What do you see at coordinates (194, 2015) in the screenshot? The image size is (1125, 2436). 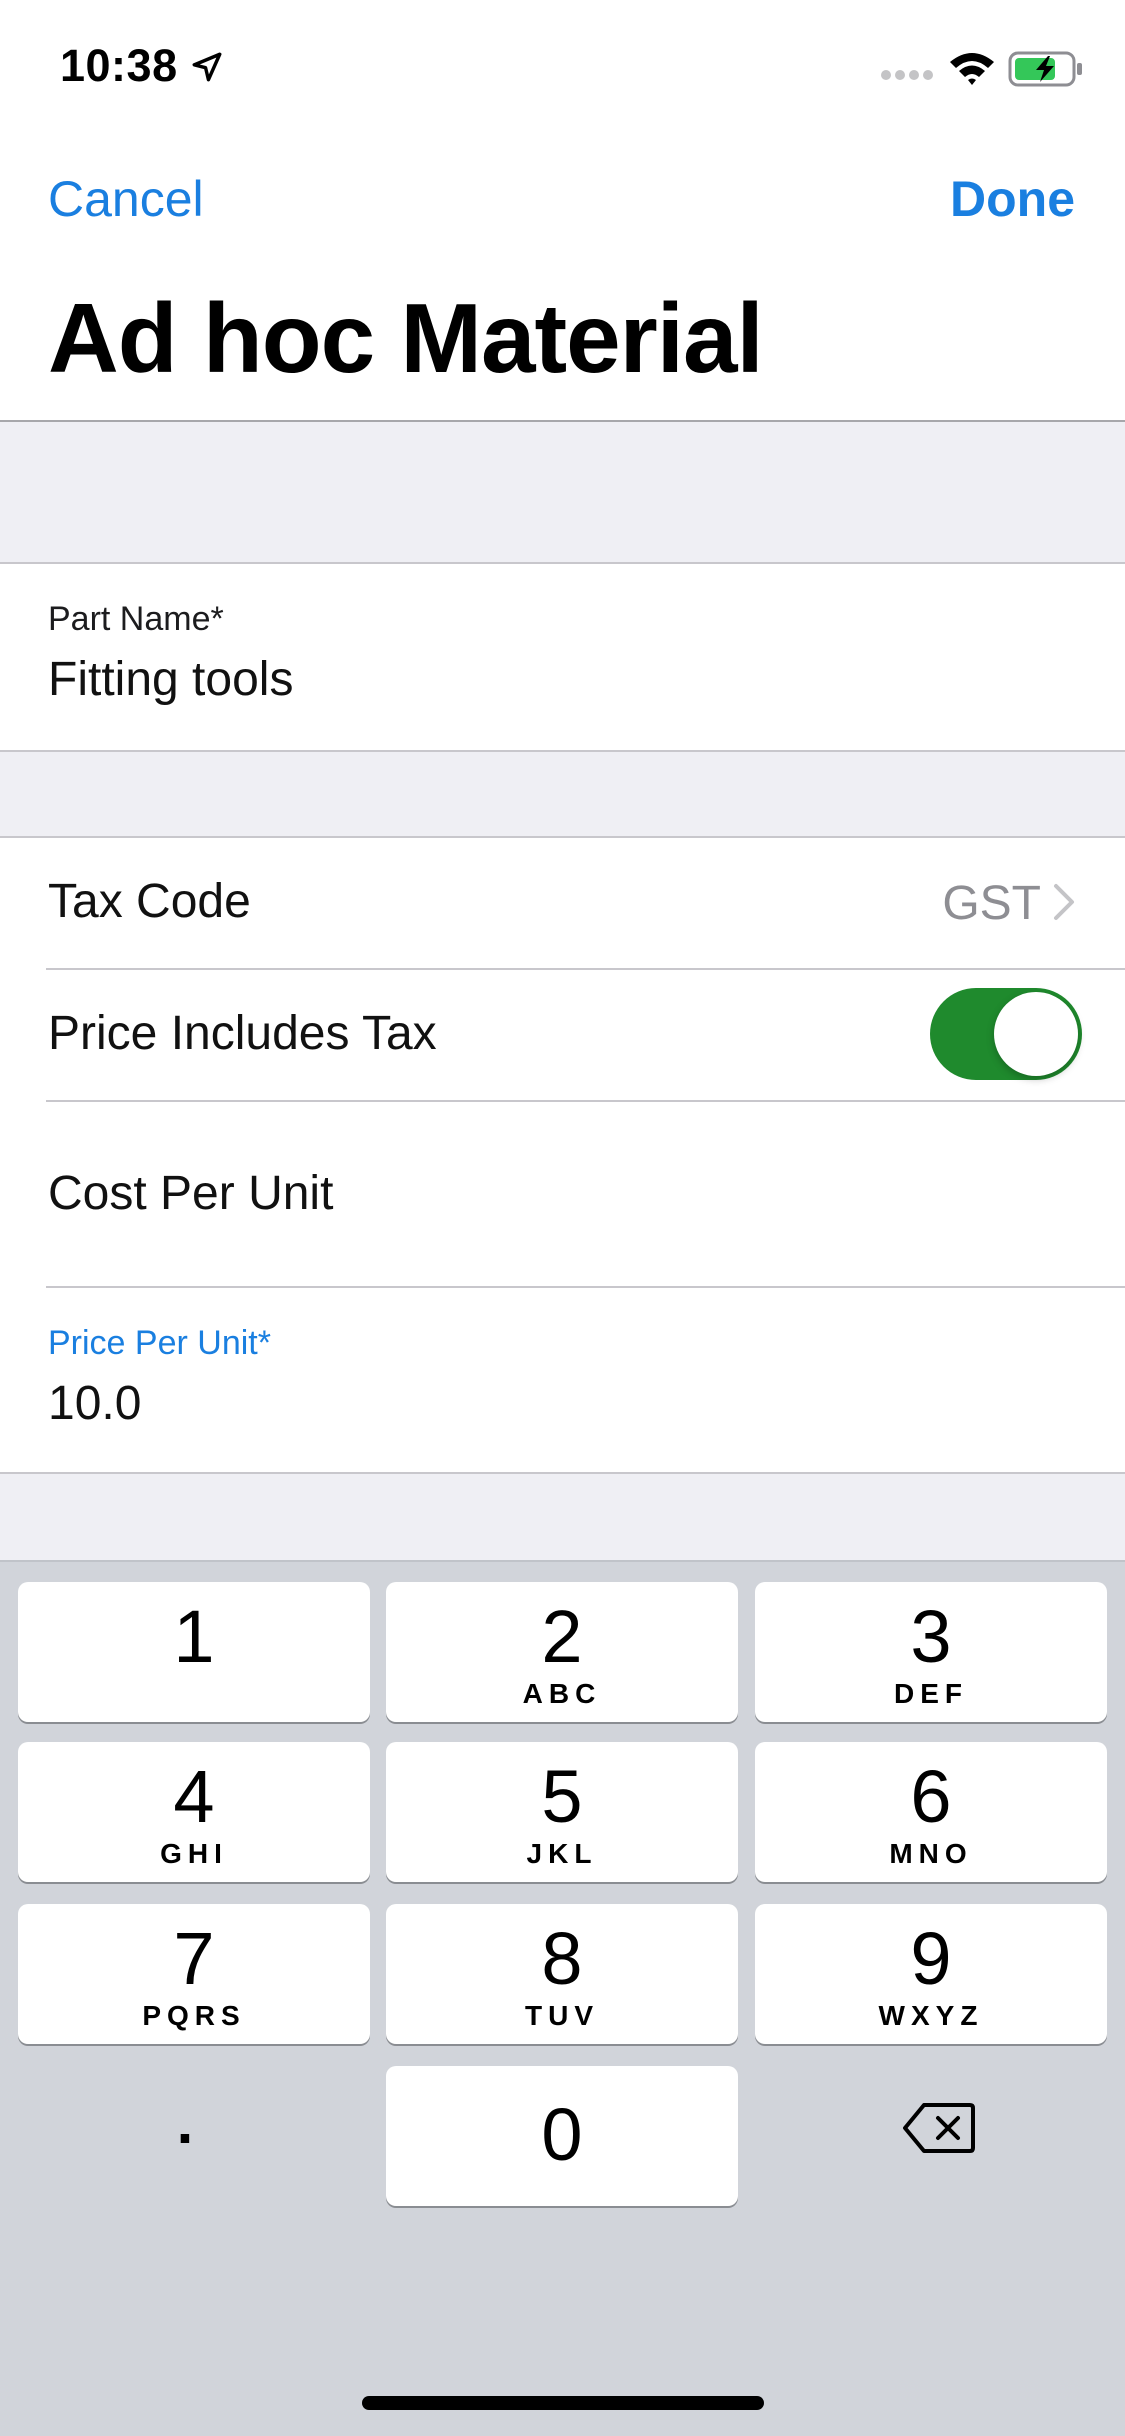 I see `key-letters: PQRS` at bounding box center [194, 2015].